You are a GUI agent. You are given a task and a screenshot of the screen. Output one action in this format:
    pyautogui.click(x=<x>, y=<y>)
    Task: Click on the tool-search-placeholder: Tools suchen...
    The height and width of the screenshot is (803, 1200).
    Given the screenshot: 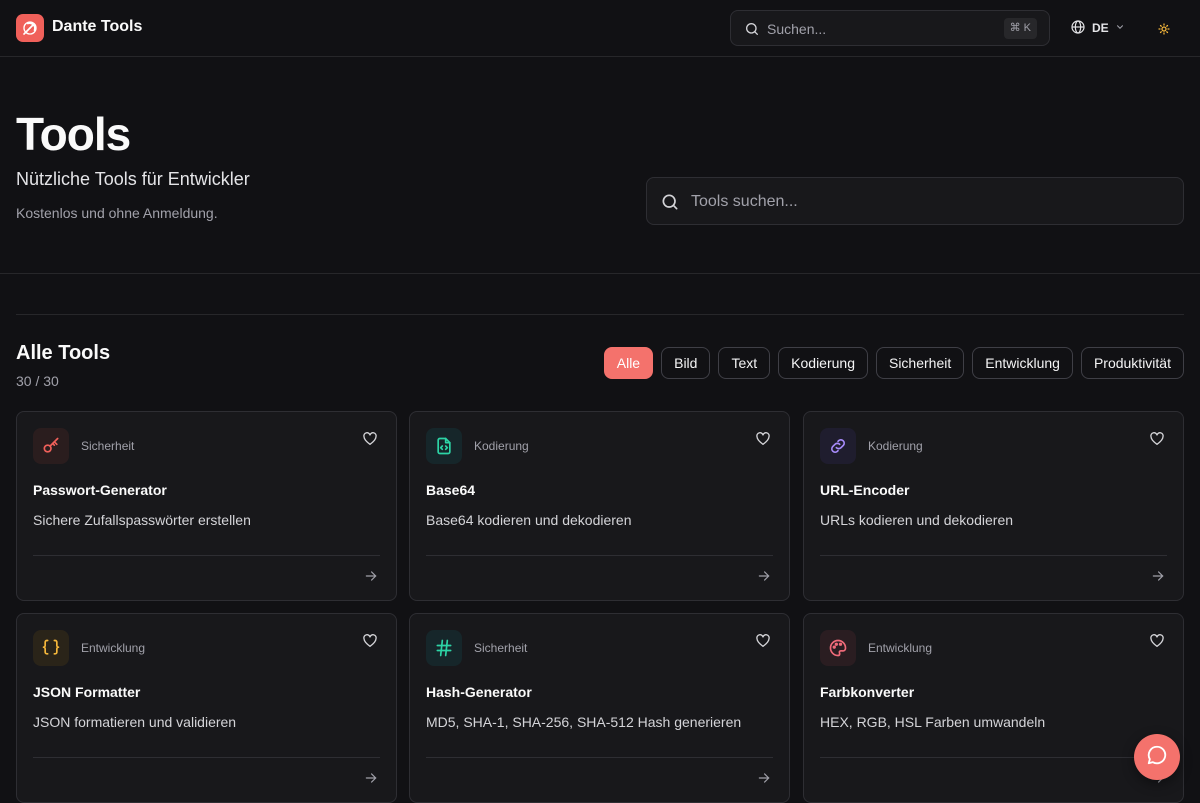 What is the action you would take?
    pyautogui.click(x=744, y=201)
    